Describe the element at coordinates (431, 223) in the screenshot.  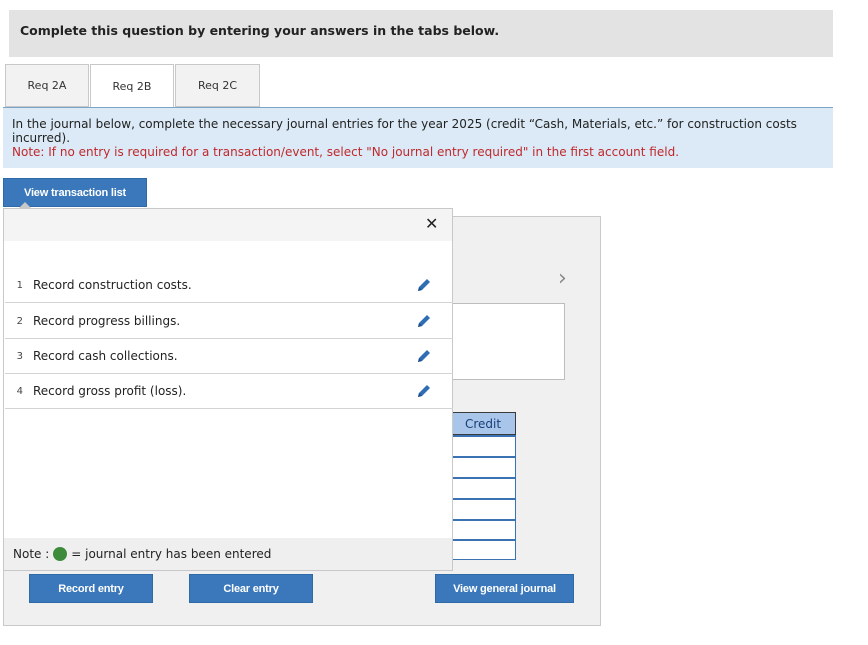
I see `close-icon: ✕` at that location.